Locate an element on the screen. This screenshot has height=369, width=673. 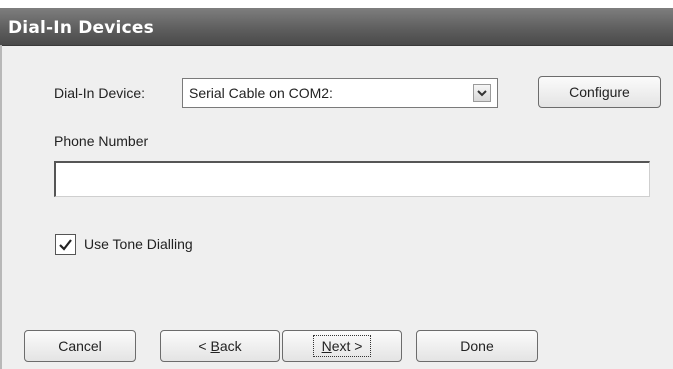
back-button-label: < Back is located at coordinates (219, 346).